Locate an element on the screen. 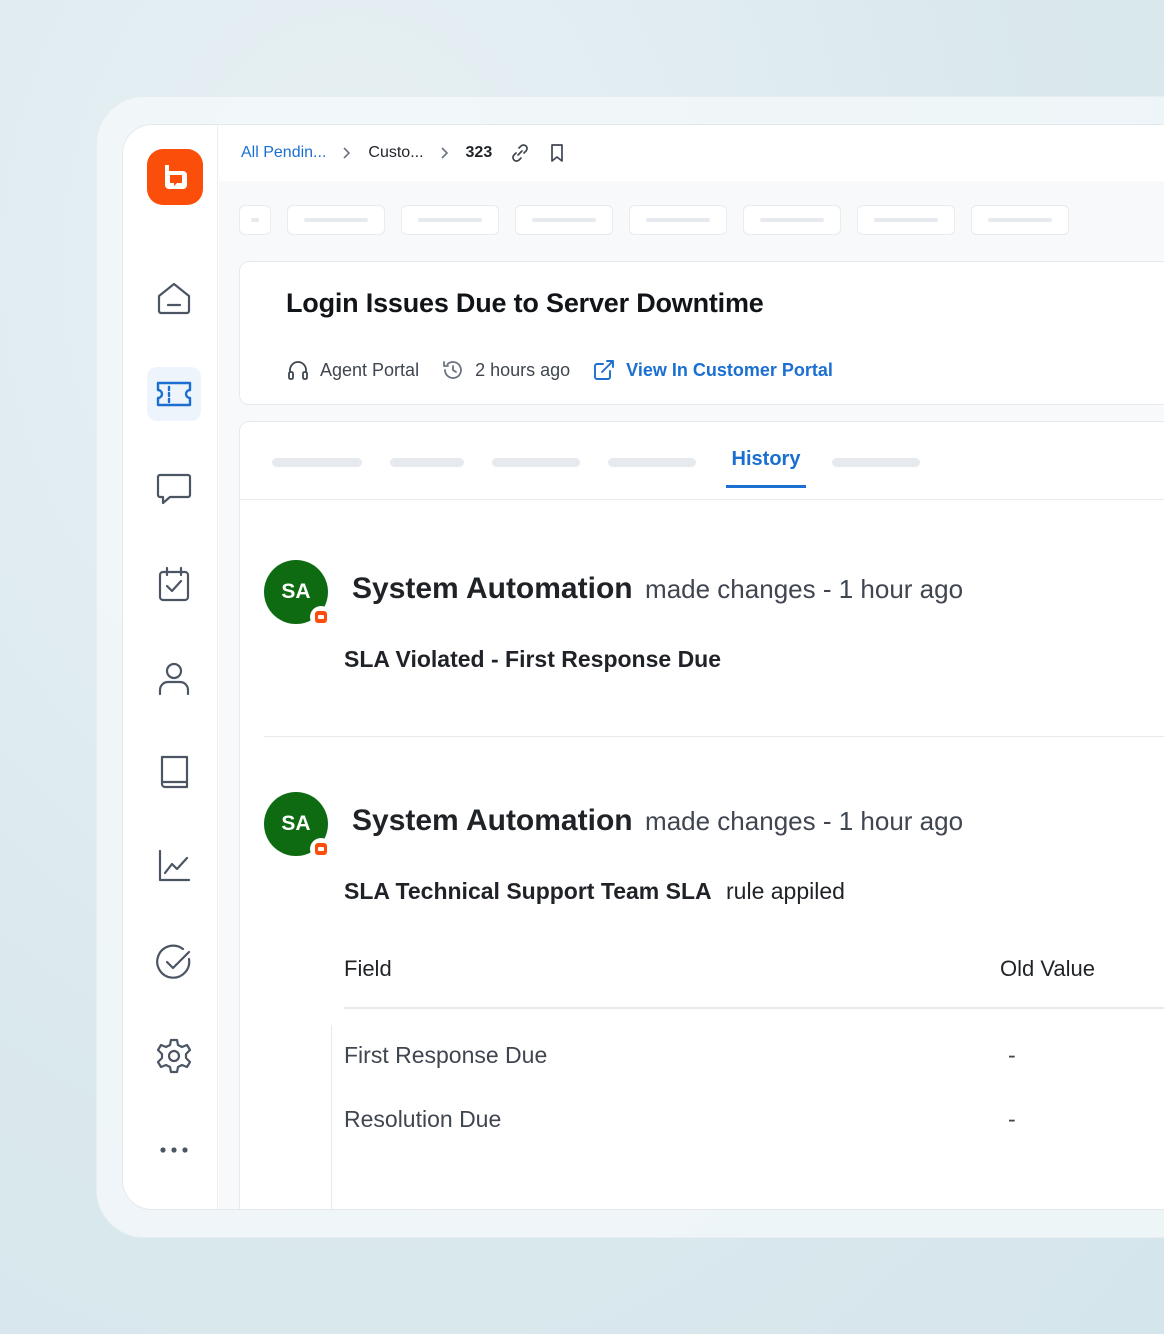  user-icon is located at coordinates (174, 679).